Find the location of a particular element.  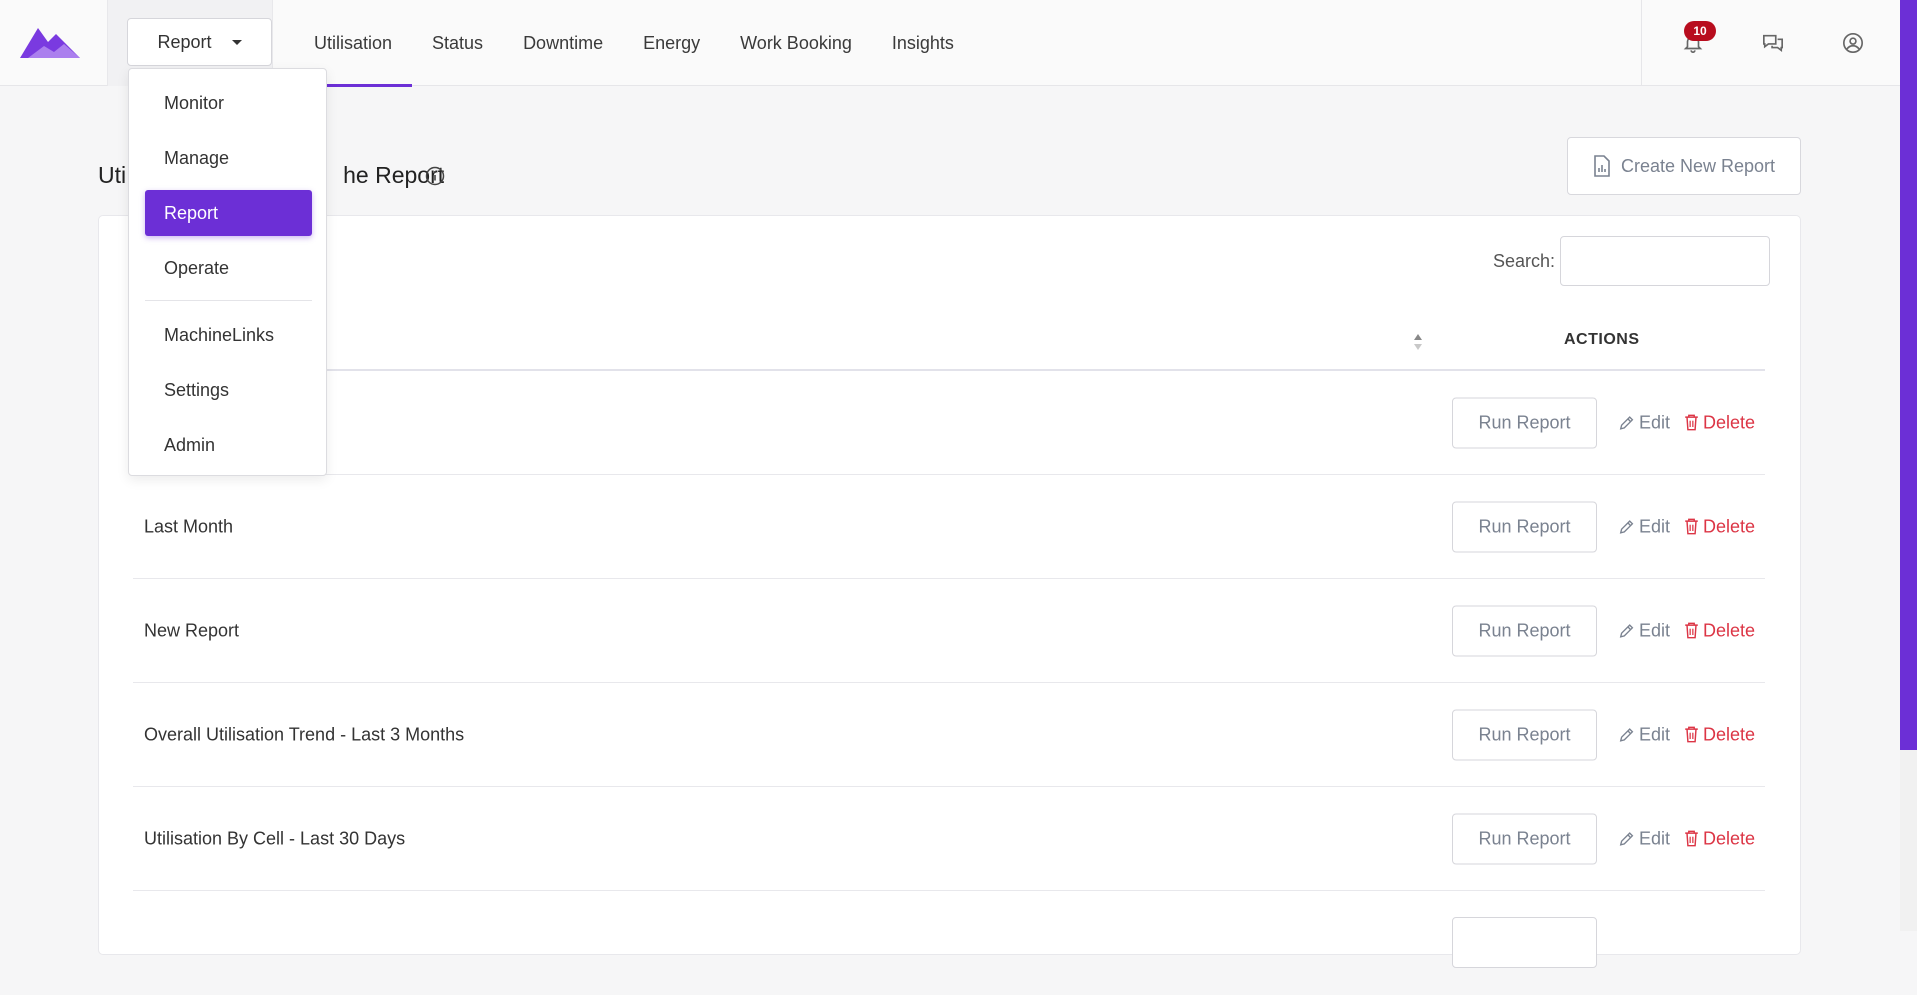

table-row: Last Month Run Report Edit Delete is located at coordinates (949, 527).